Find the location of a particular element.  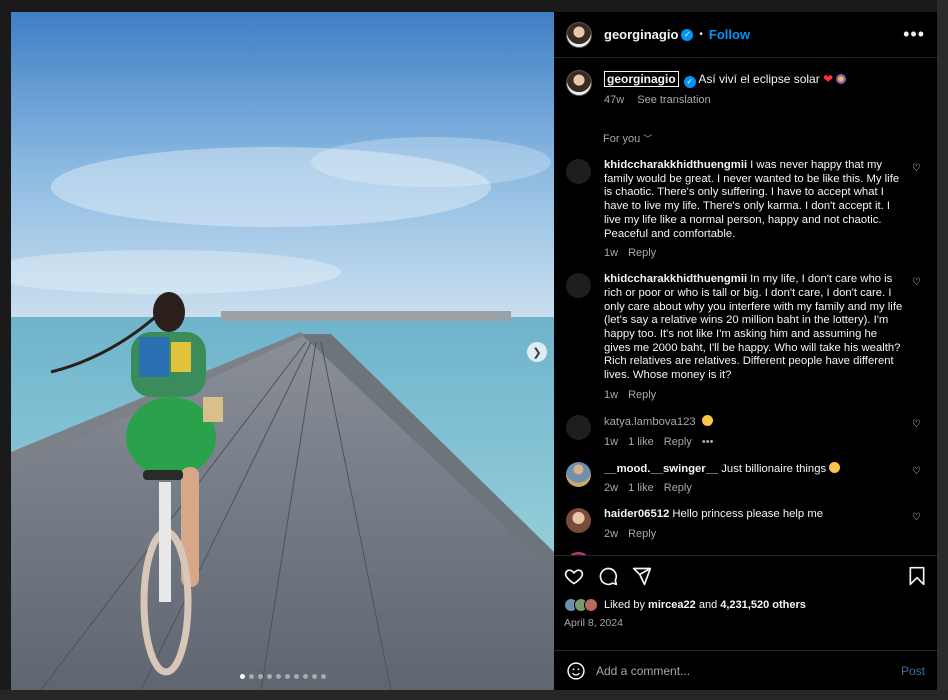

emoji-icon is located at coordinates (576, 671).